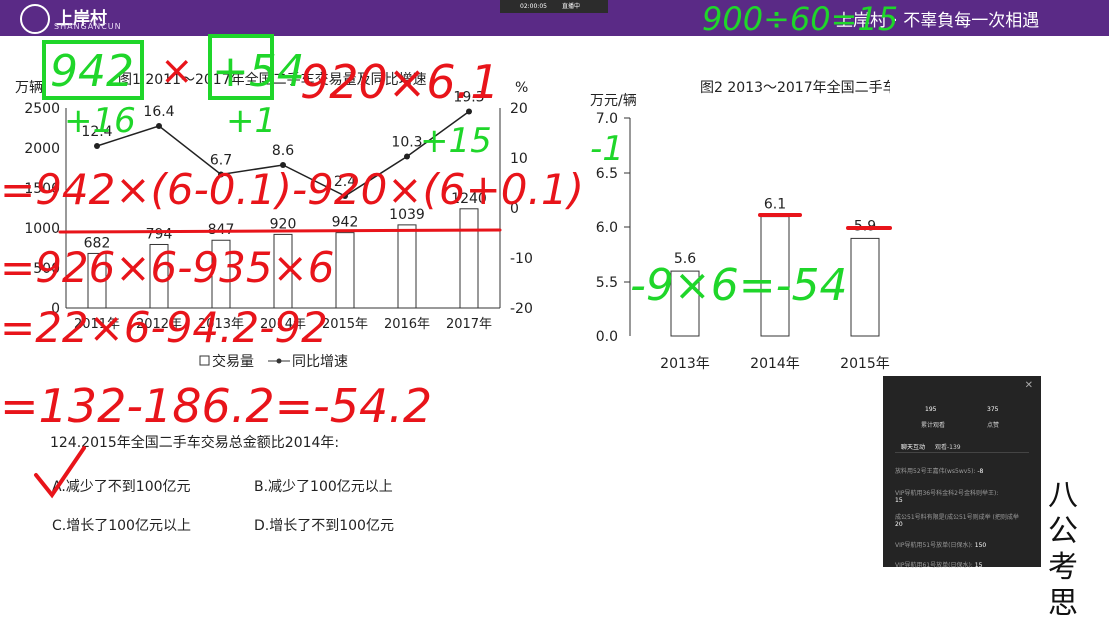 Image resolution: width=1109 pixels, height=622 pixels. Describe the element at coordinates (939, 471) in the screenshot. I see `chat-message: 放料用52号王嘉伟(ws5wv5): -8` at that location.